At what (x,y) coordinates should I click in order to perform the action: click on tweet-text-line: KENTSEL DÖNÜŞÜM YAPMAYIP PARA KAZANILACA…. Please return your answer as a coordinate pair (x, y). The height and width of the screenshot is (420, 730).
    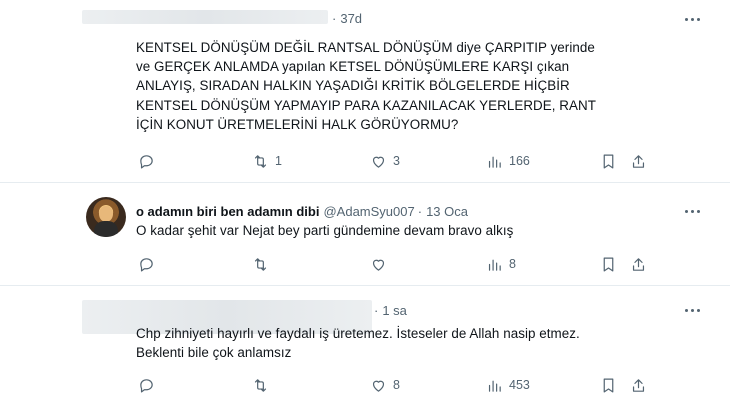
    Looking at the image, I should click on (366, 105).